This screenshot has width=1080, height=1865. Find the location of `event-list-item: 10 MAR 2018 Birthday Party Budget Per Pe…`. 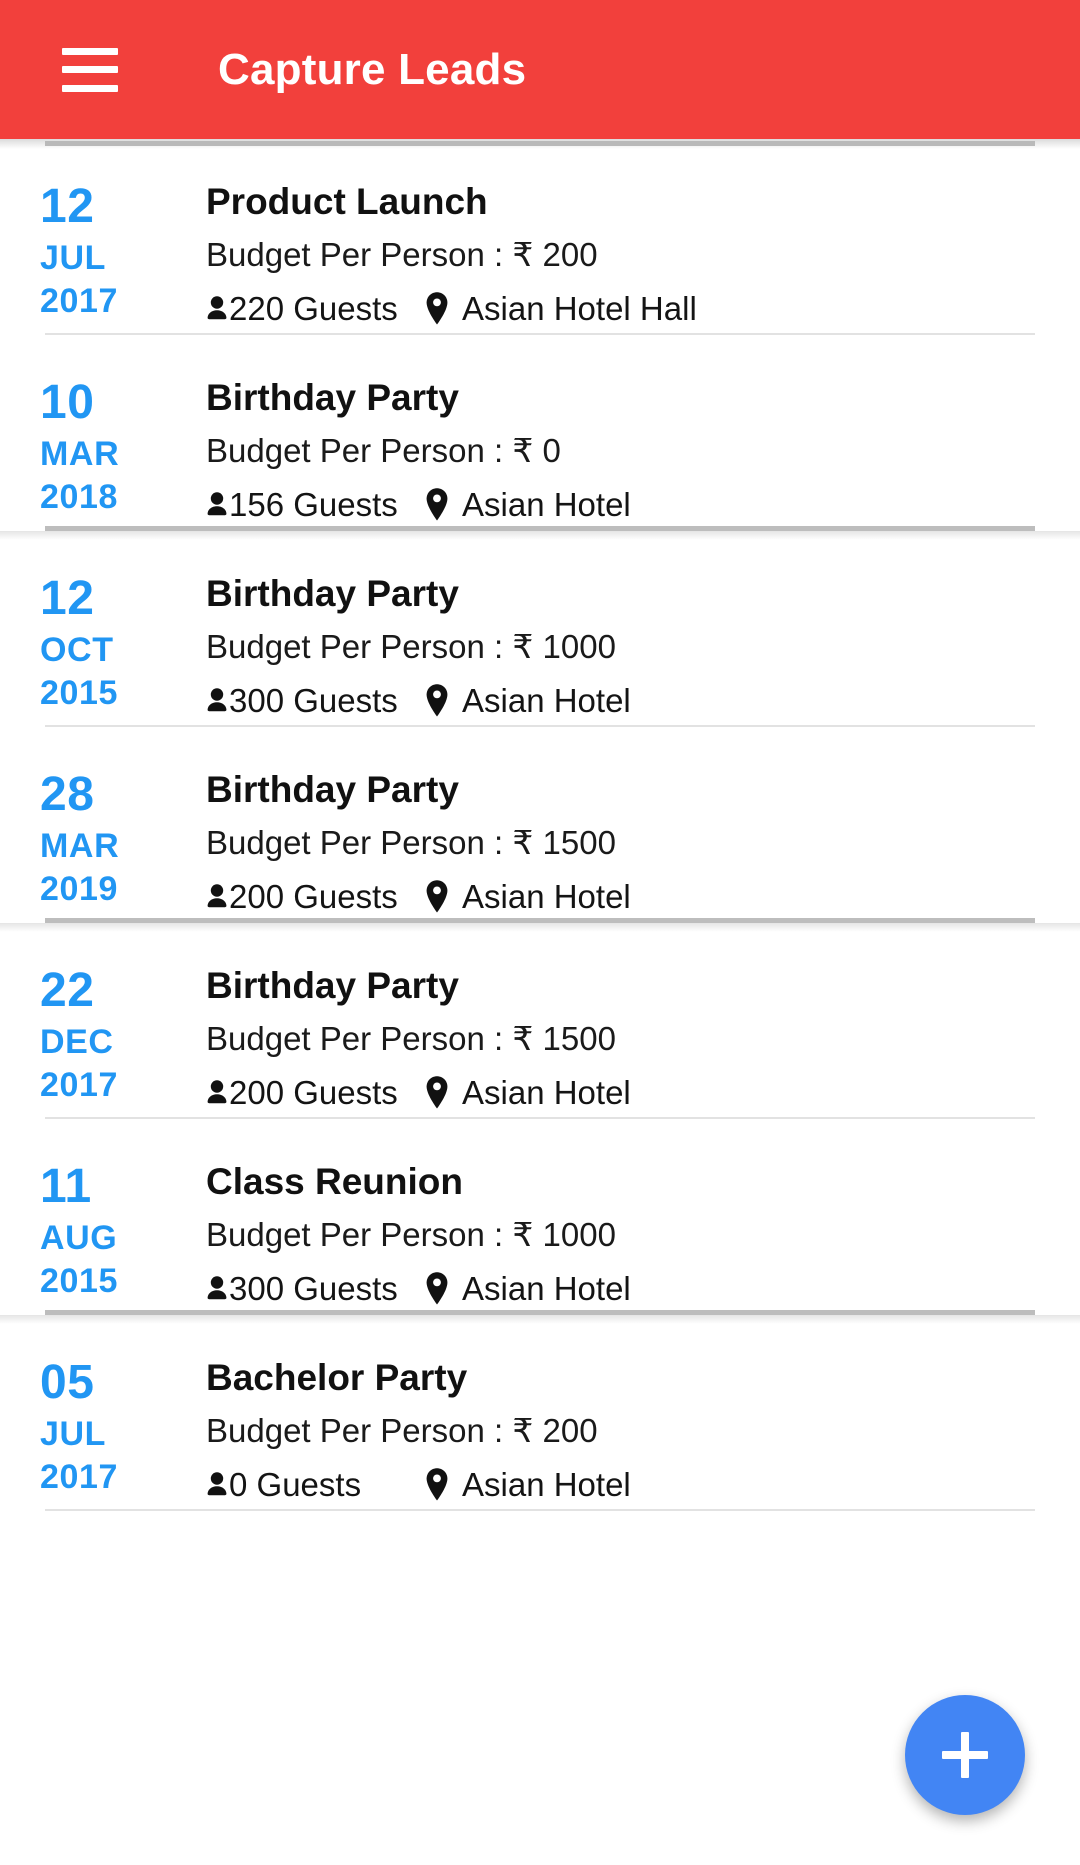

event-list-item: 10 MAR 2018 Birthday Party Budget Per Pe… is located at coordinates (540, 437).